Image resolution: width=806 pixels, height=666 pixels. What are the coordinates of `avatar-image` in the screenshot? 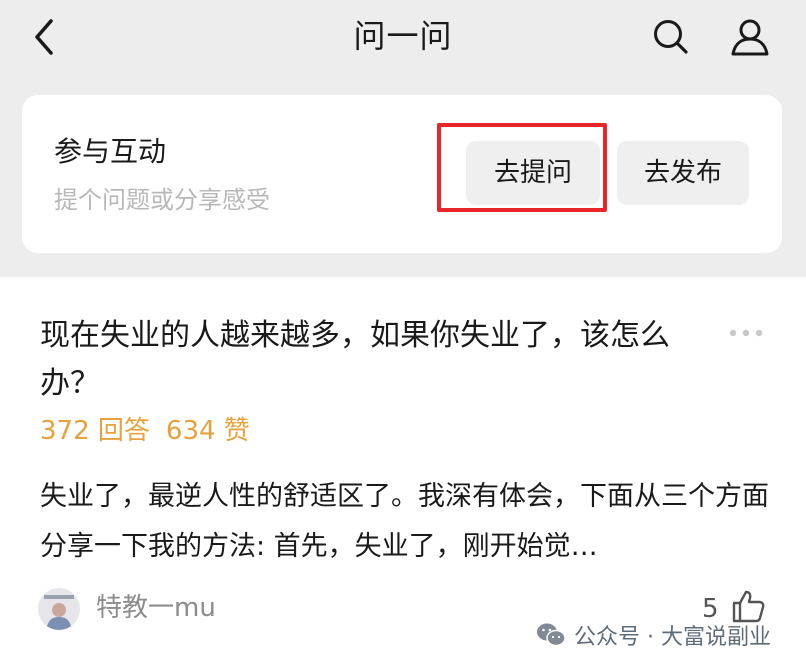 It's located at (59, 609).